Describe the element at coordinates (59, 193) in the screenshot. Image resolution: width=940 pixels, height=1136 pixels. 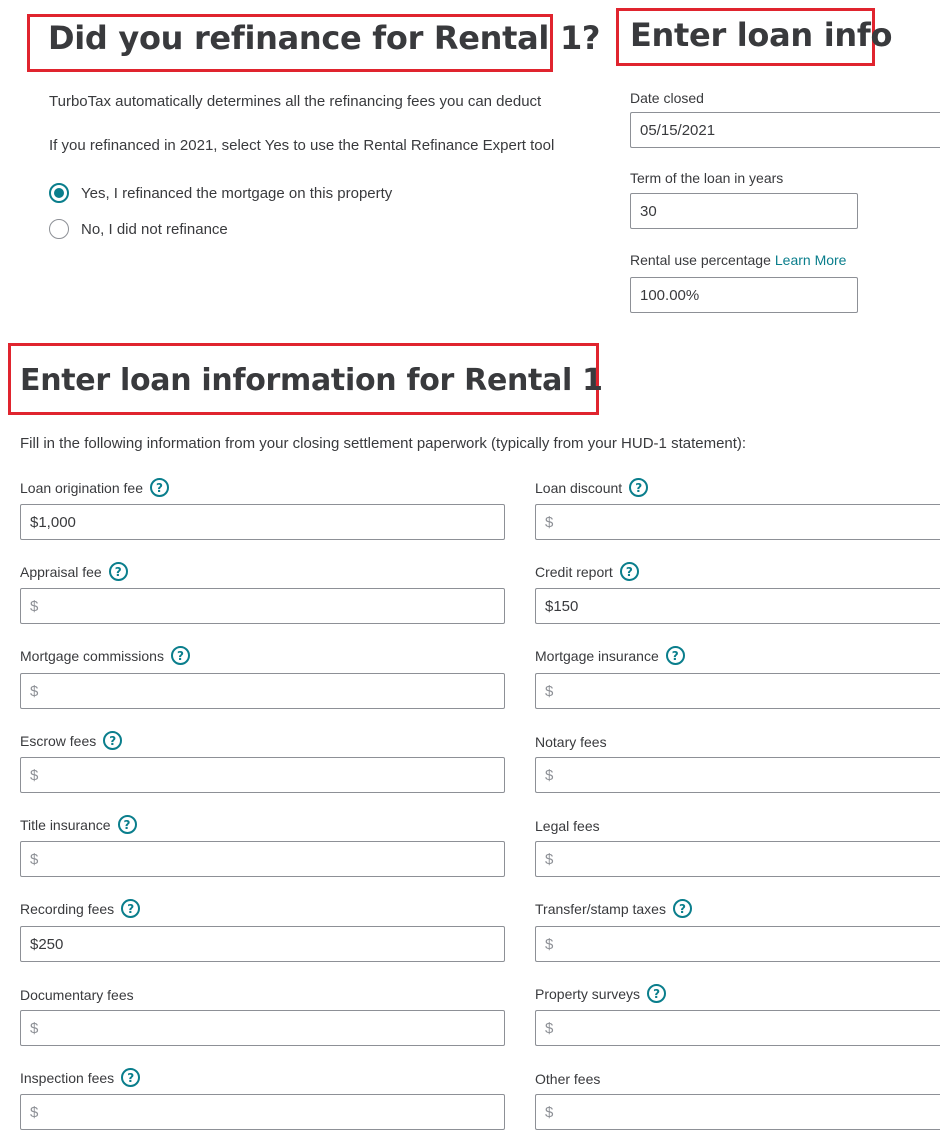
I see `radio-yes-indicator` at that location.